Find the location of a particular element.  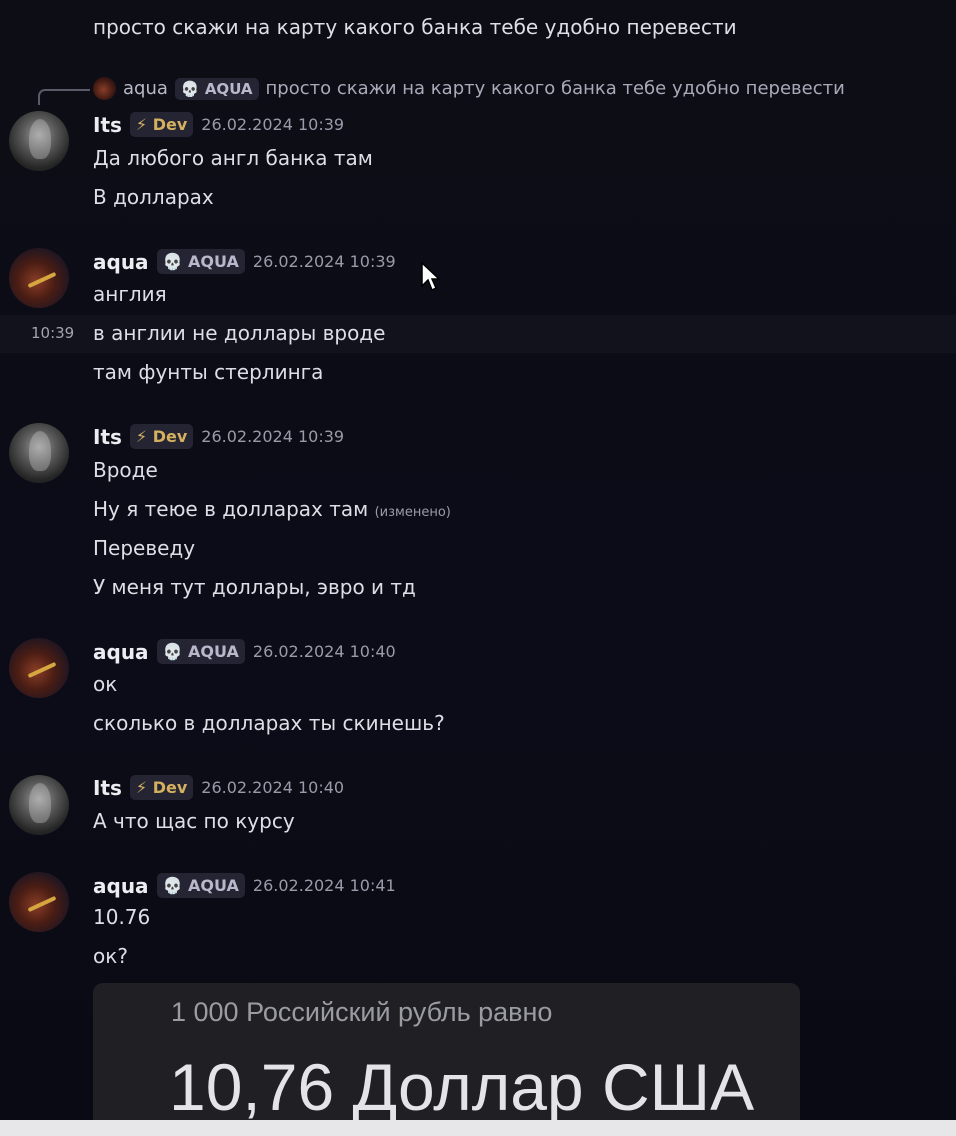

message-line: Ну я теюе в долларах там (изменено) is located at coordinates (272, 511).